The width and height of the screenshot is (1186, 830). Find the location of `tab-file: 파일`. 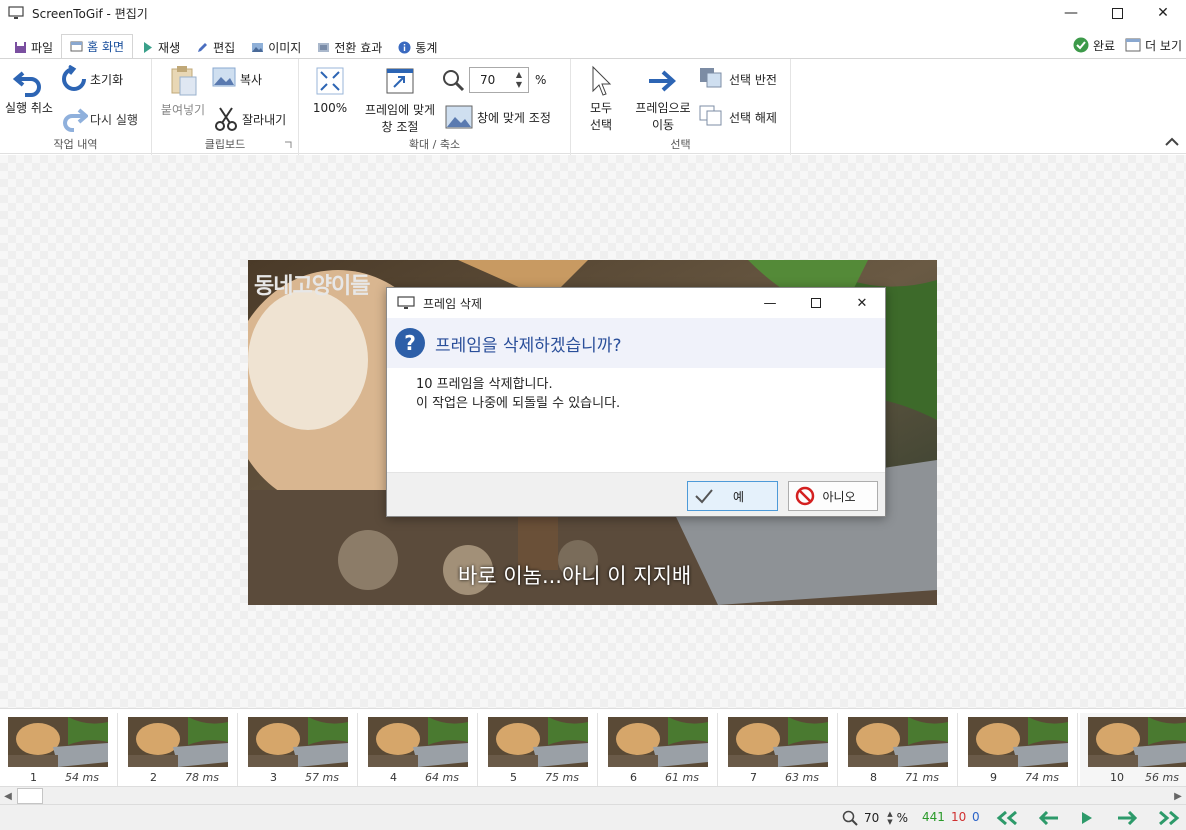

tab-file: 파일 is located at coordinates (33, 47).